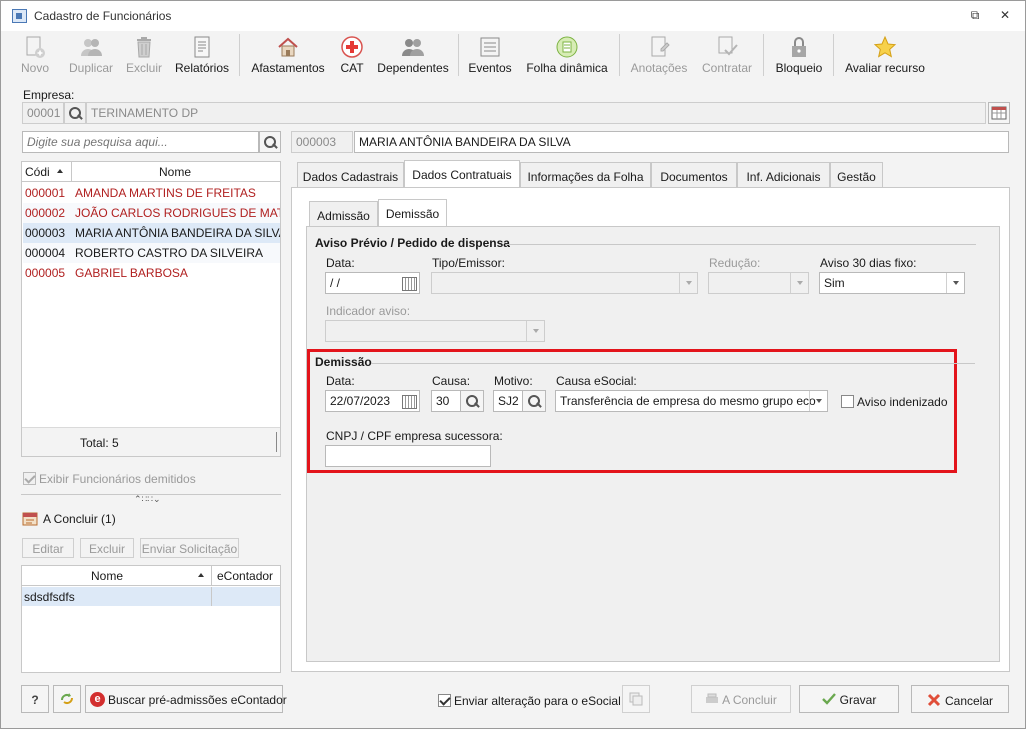  What do you see at coordinates (659, 55) in the screenshot?
I see `anotacoes-button: Anotações` at bounding box center [659, 55].